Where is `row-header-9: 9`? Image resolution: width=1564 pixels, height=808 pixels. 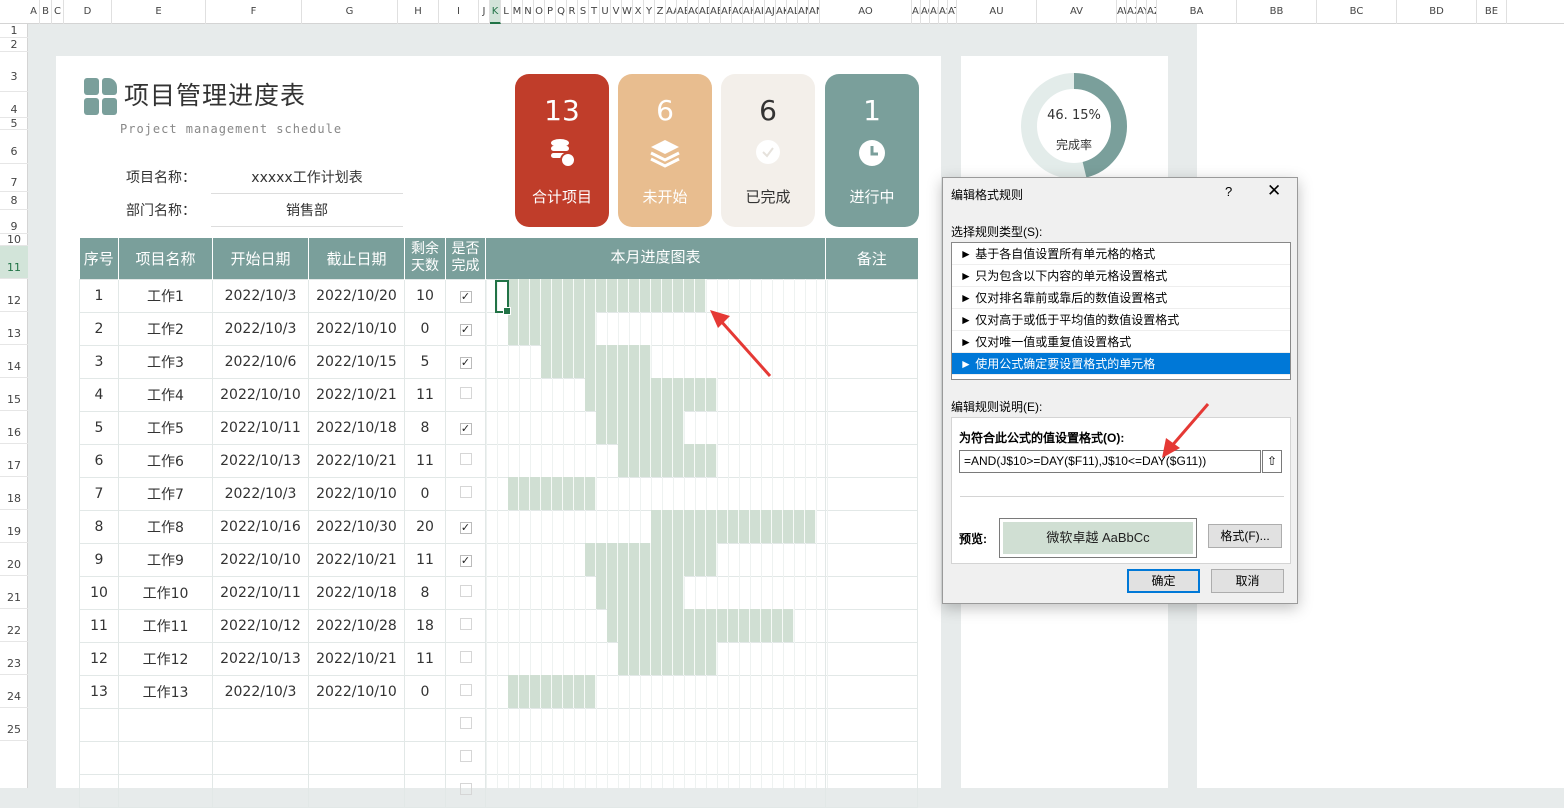
row-header-9: 9 is located at coordinates (14, 222).